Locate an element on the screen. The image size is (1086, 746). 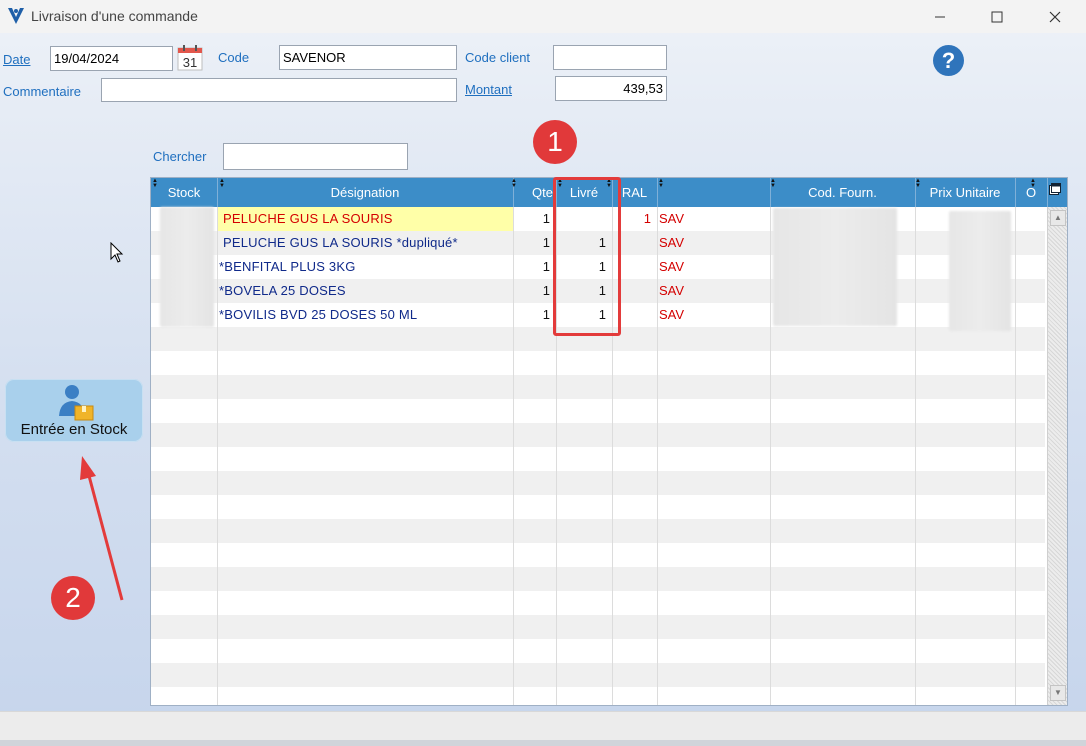
maximize-button is located at coordinates (997, 16).